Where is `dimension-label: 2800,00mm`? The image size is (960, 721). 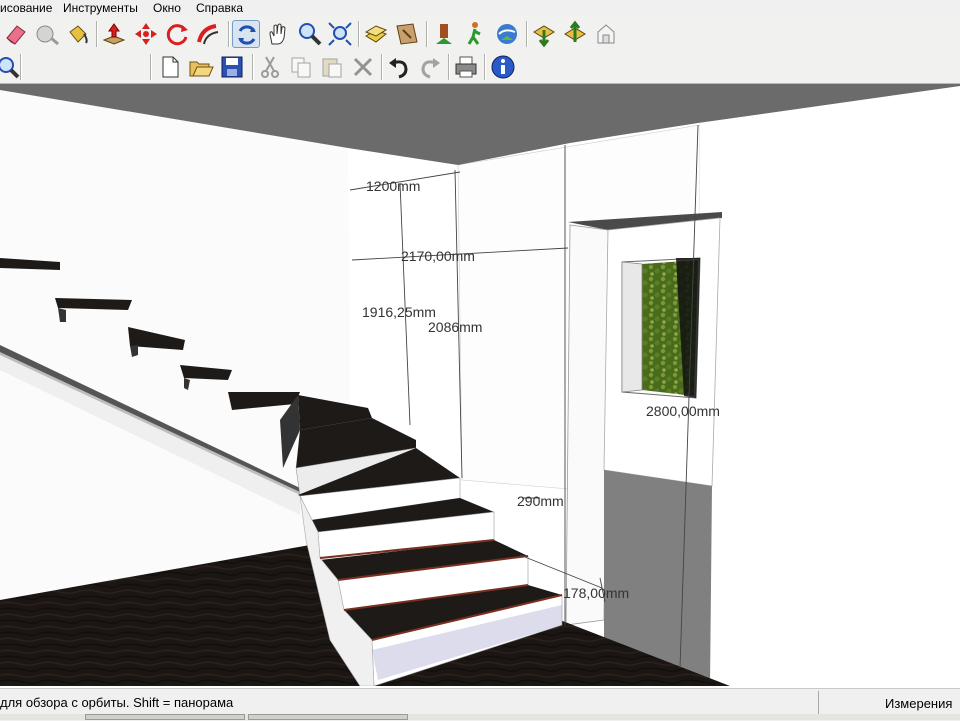
dimension-label: 2800,00mm is located at coordinates (683, 411).